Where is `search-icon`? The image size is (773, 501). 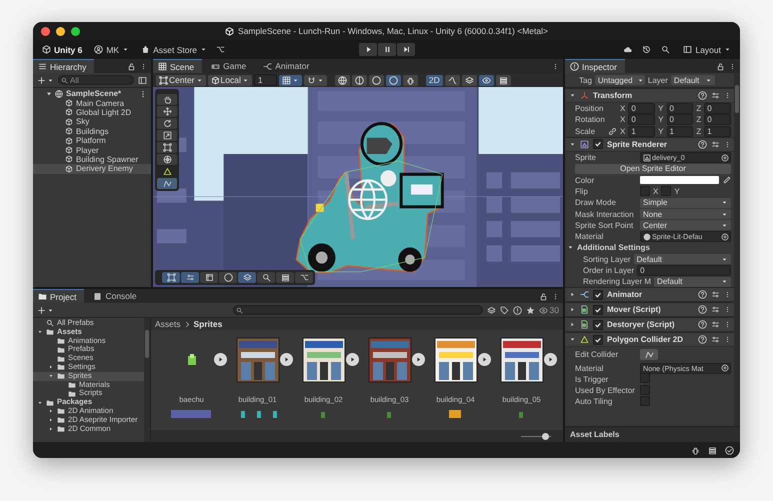 search-icon is located at coordinates (665, 49).